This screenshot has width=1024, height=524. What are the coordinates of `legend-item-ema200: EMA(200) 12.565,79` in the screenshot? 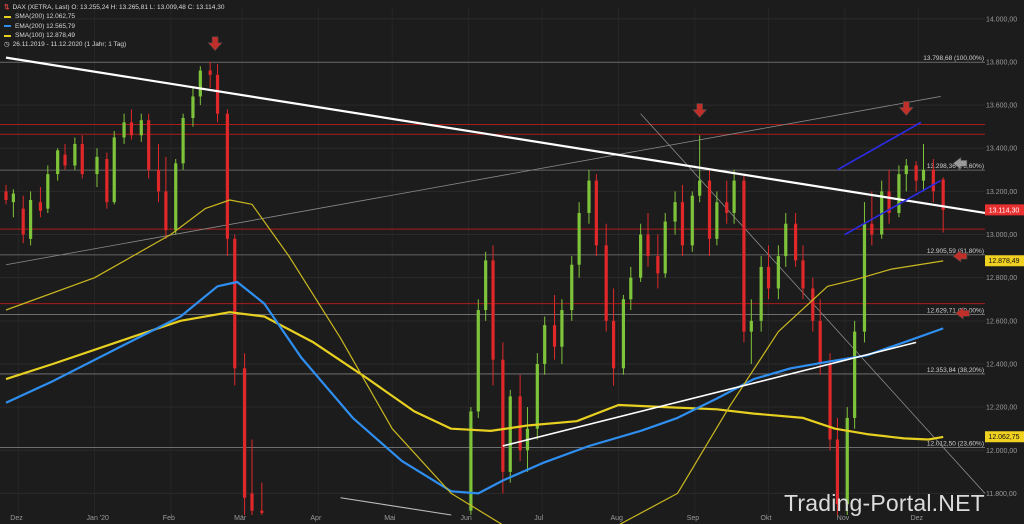 It's located at (114, 26).